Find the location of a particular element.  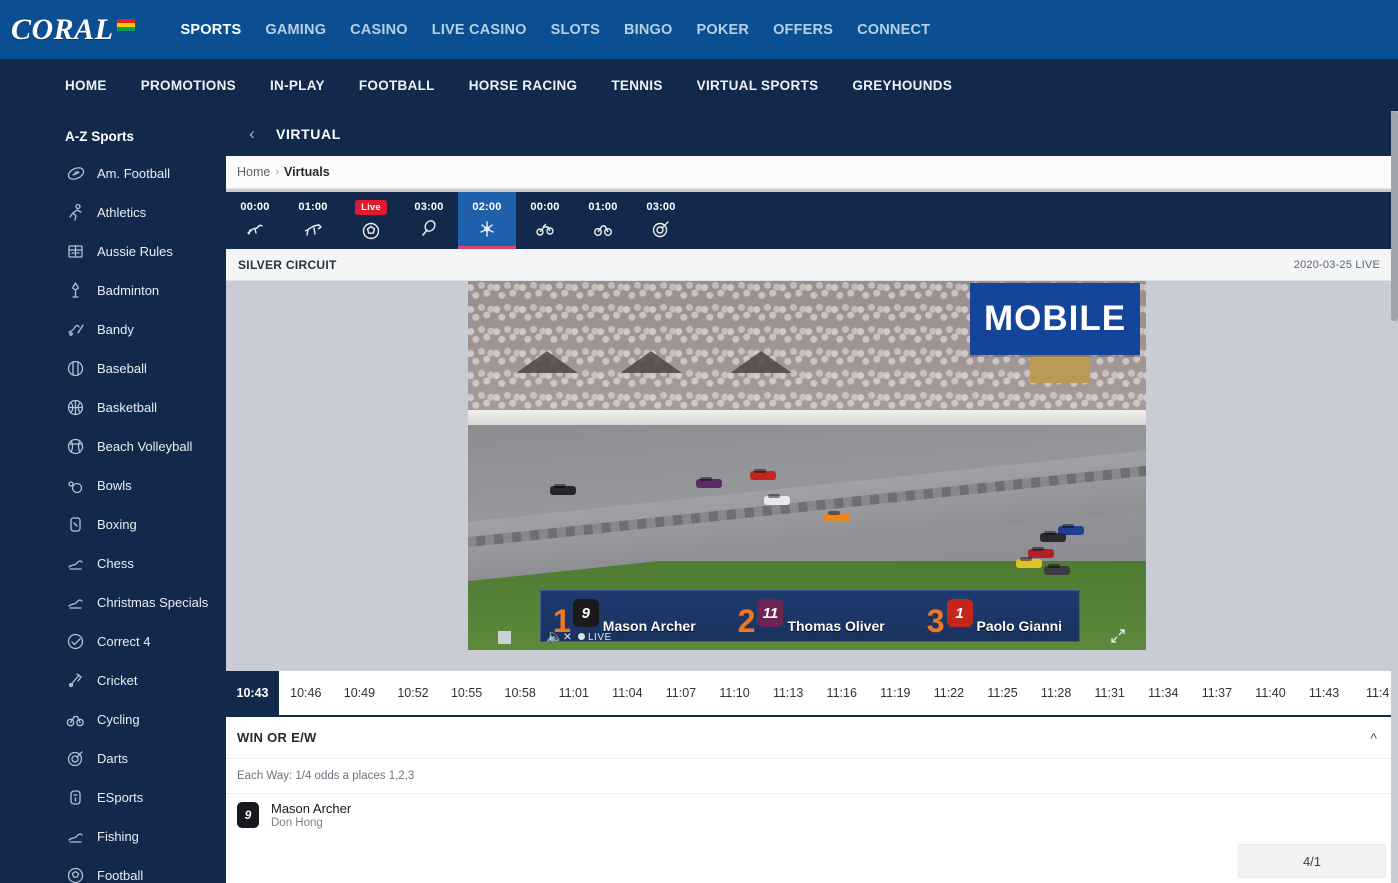

breadcrumb-home: Home is located at coordinates (253, 172).